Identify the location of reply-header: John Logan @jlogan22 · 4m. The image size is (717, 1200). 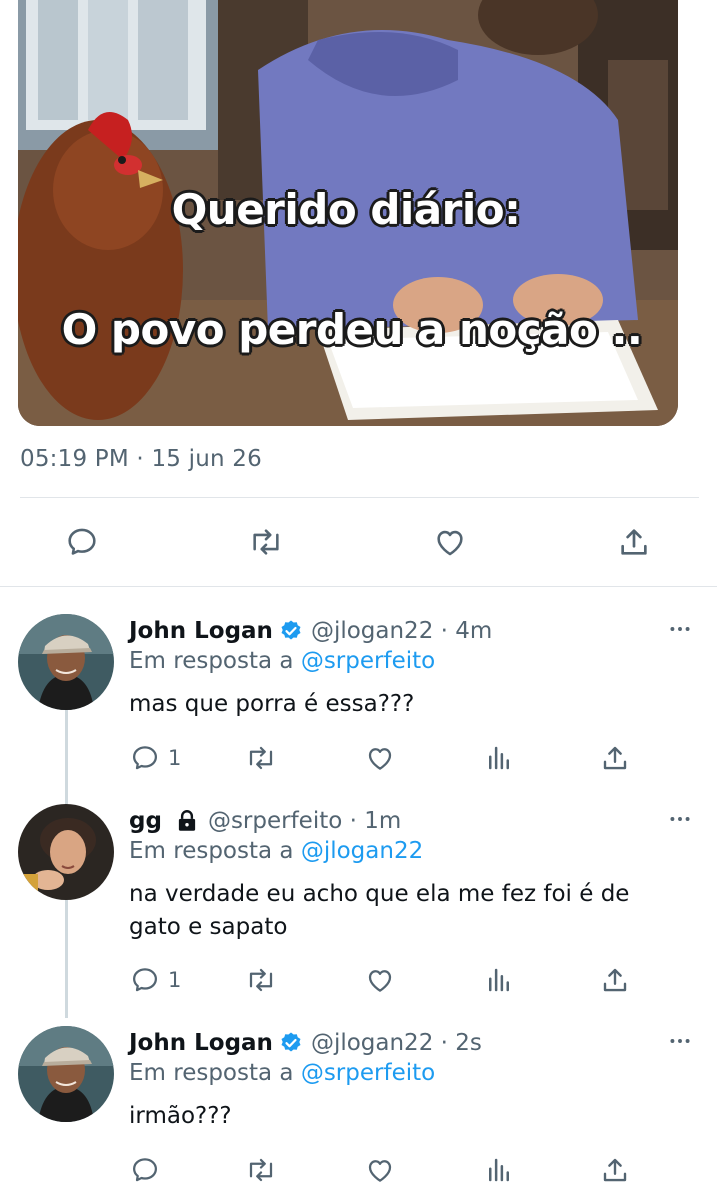
(310, 631).